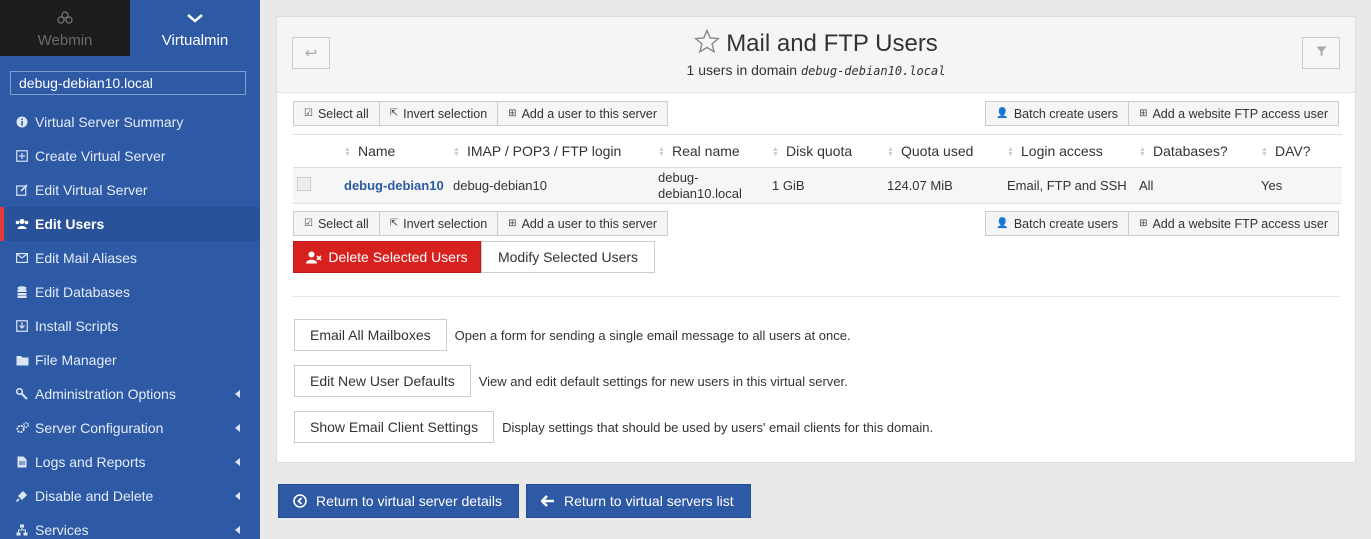  What do you see at coordinates (99, 428) in the screenshot?
I see `sidebar-item-label: Server Configuration` at bounding box center [99, 428].